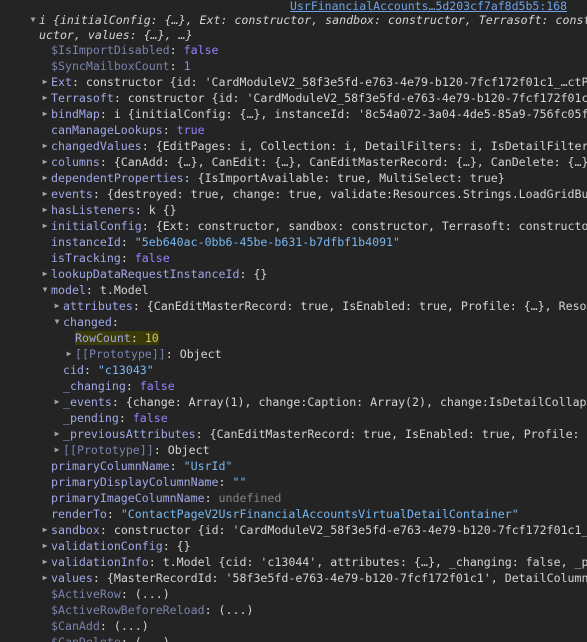 The image size is (587, 642). What do you see at coordinates (331, 338) in the screenshot?
I see `property-content: RowCount: 10` at bounding box center [331, 338].